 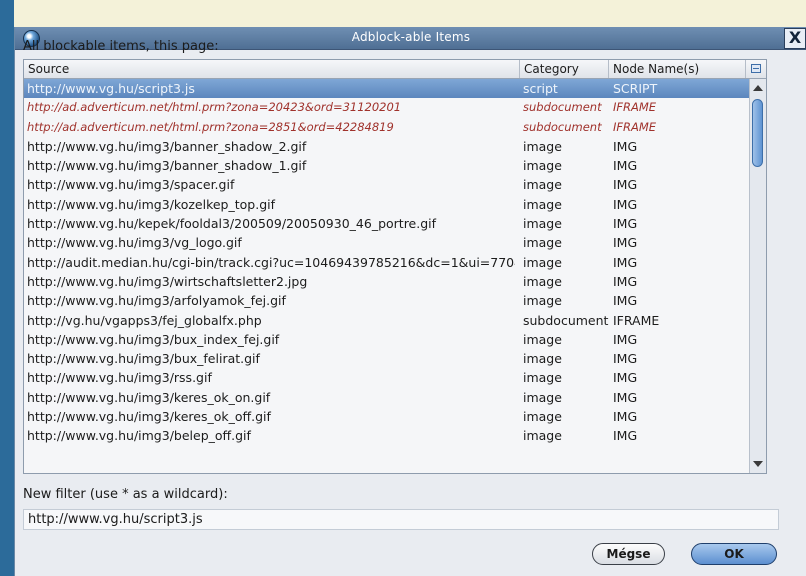 I want to click on desktop-background, so click(x=403, y=5).